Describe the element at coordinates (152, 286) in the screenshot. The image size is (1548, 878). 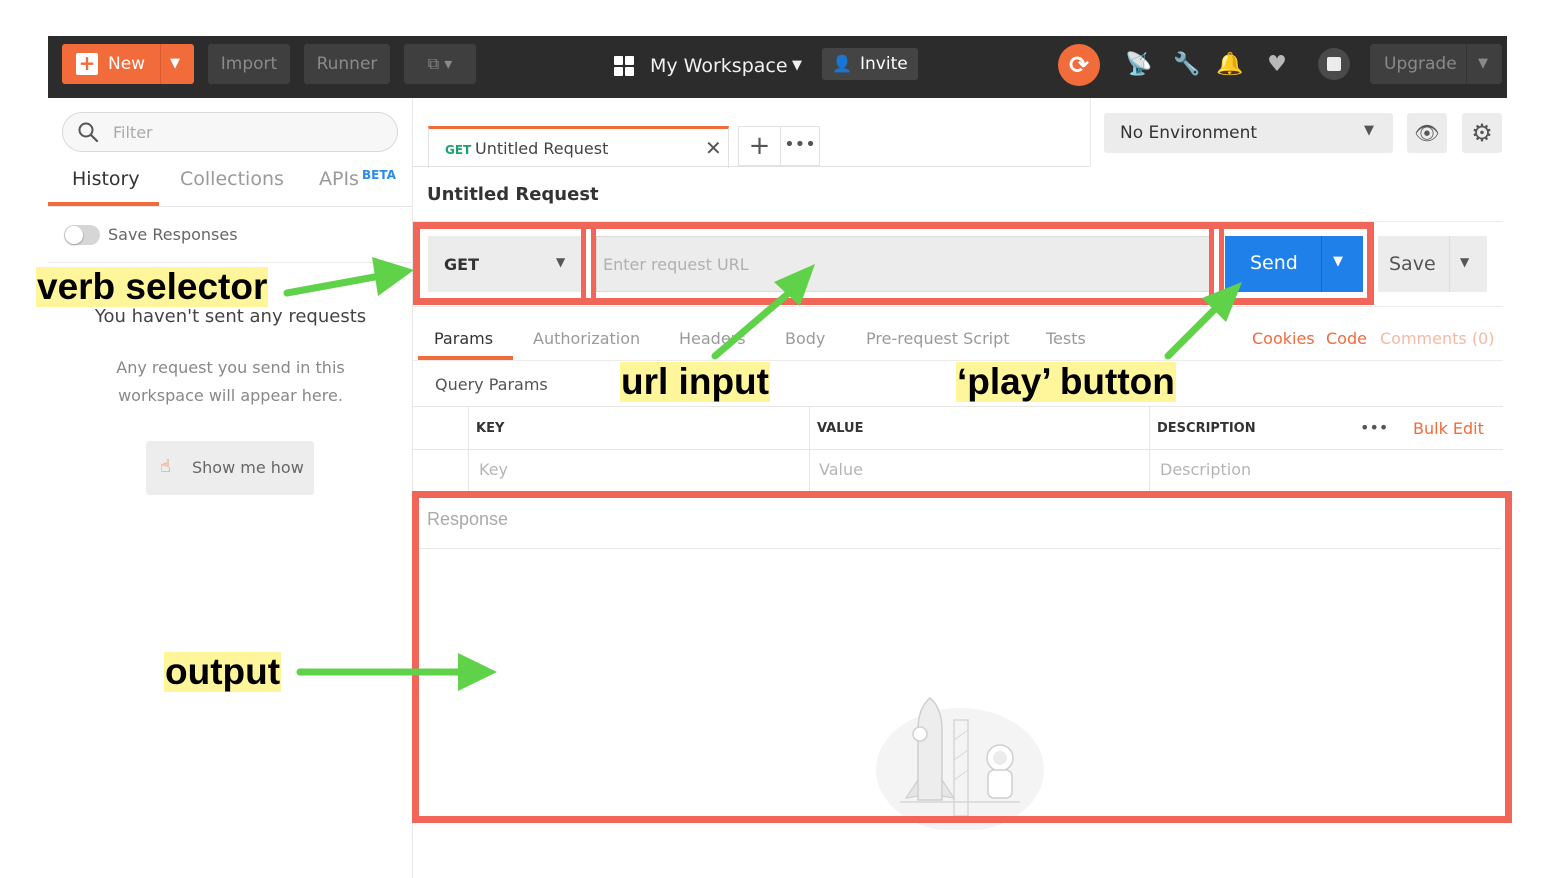
I see `callout-verb-selector: verb selector` at that location.